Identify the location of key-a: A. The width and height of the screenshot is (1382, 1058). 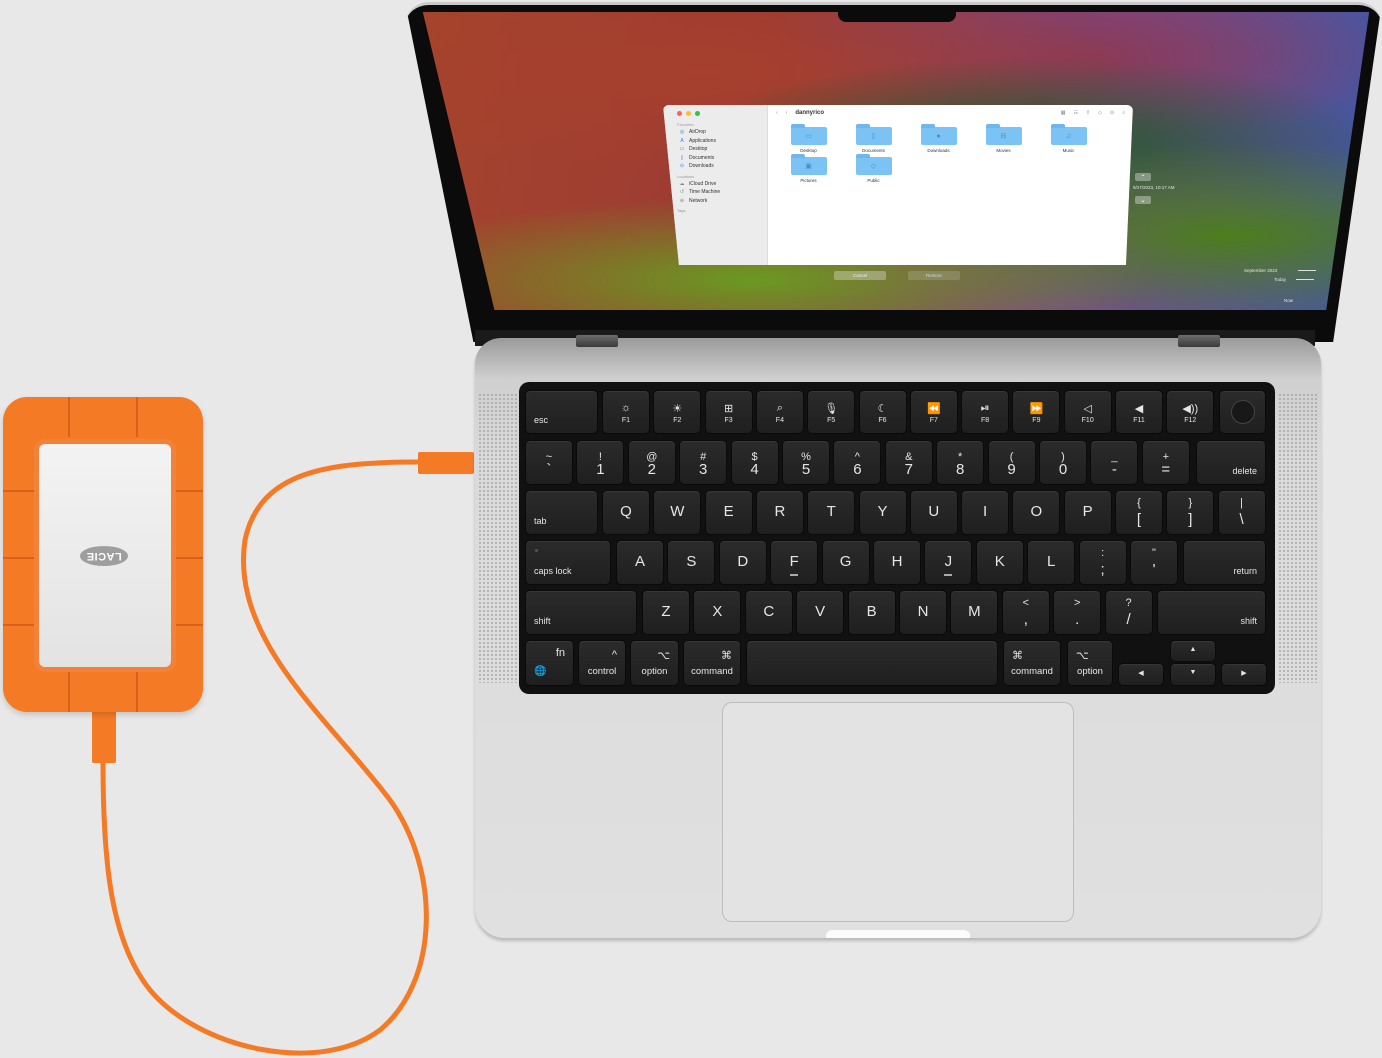
(640, 562).